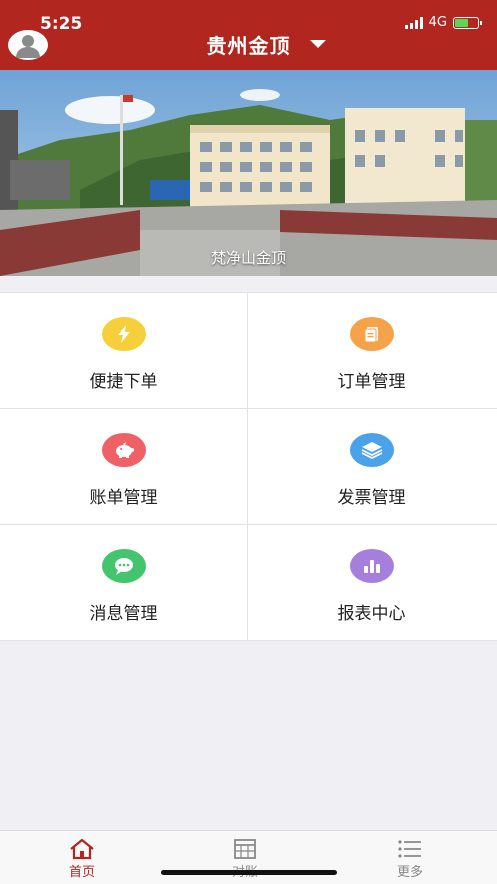 This screenshot has height=884, width=497. What do you see at coordinates (123, 450) in the screenshot?
I see `piggy-bank-icon` at bounding box center [123, 450].